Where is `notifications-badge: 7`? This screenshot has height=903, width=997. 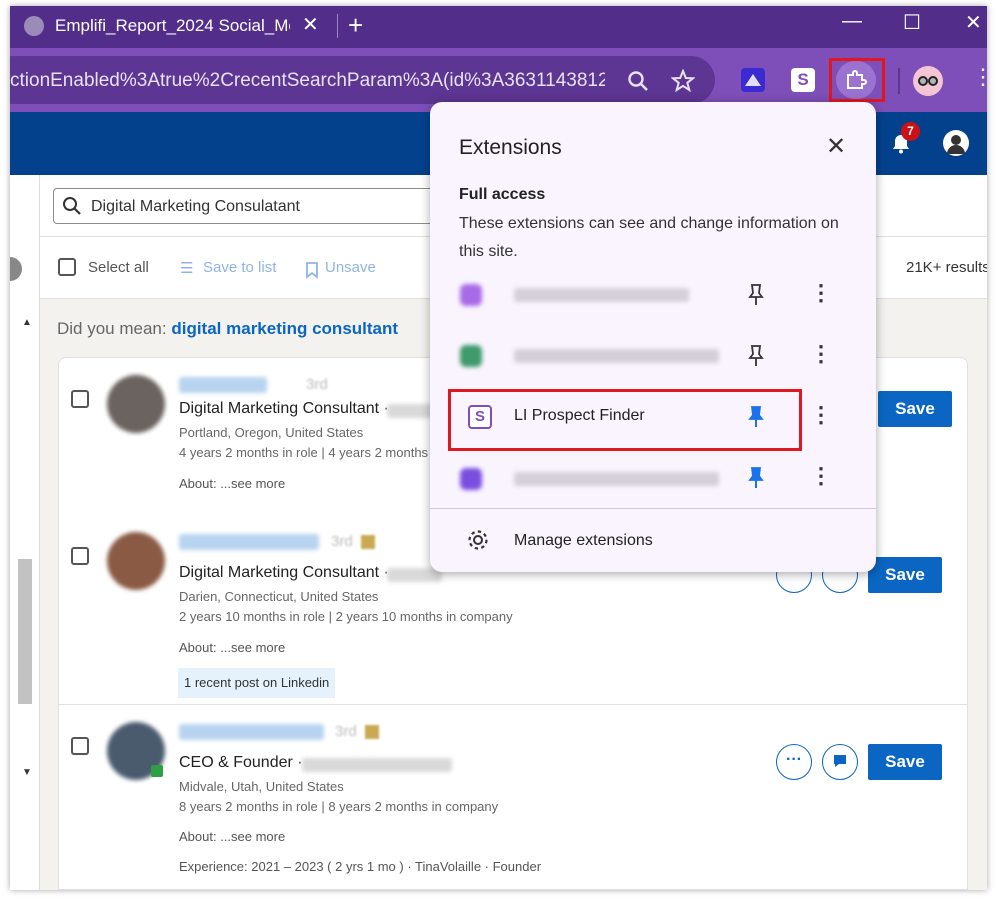
notifications-badge: 7 is located at coordinates (910, 131).